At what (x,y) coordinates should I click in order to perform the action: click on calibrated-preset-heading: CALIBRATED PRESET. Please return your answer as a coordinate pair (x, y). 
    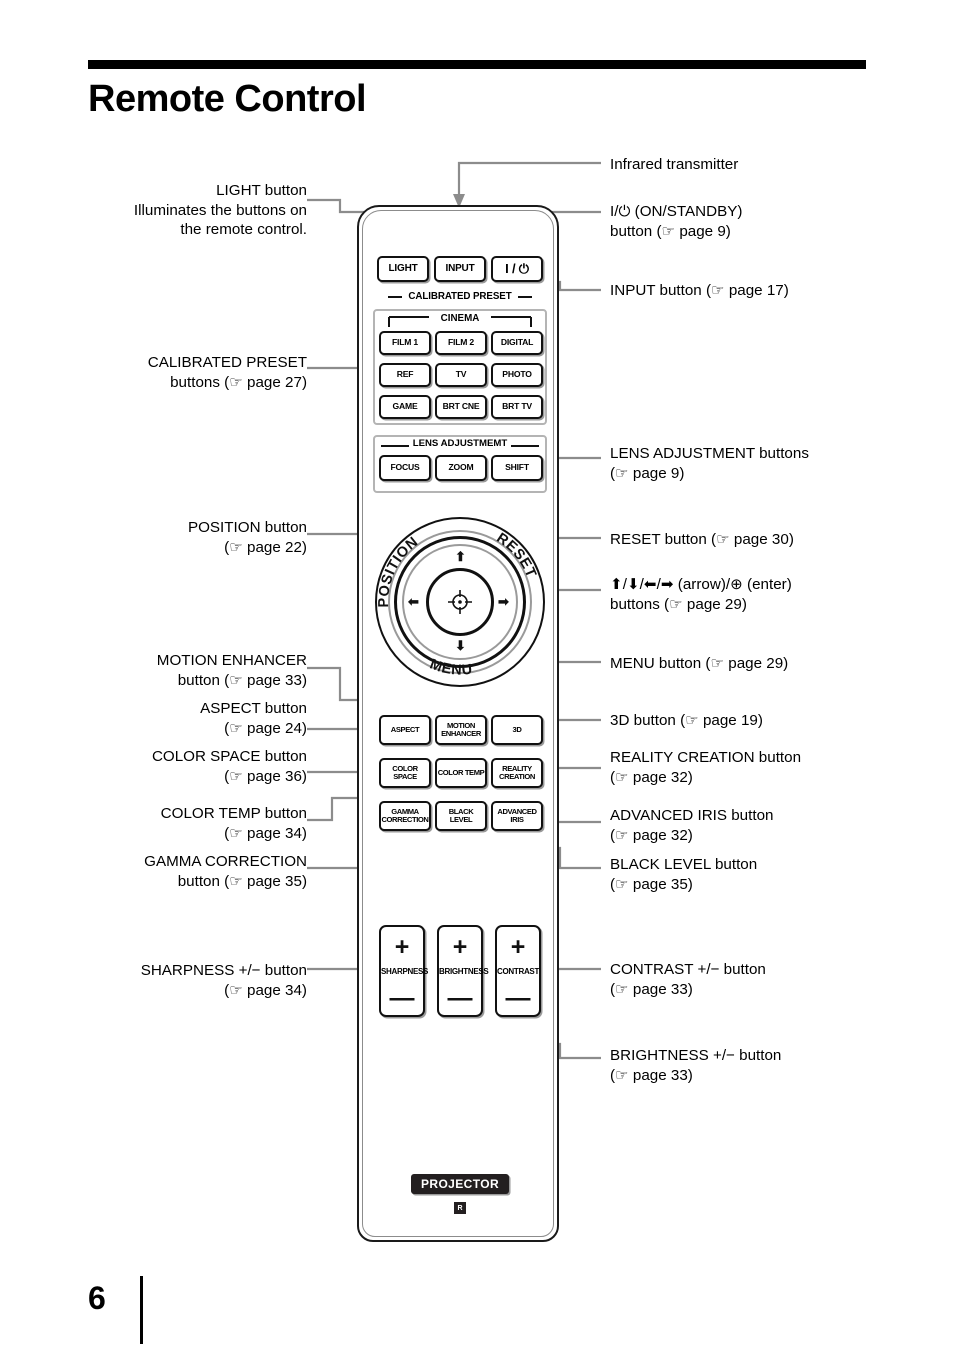
    Looking at the image, I should click on (460, 296).